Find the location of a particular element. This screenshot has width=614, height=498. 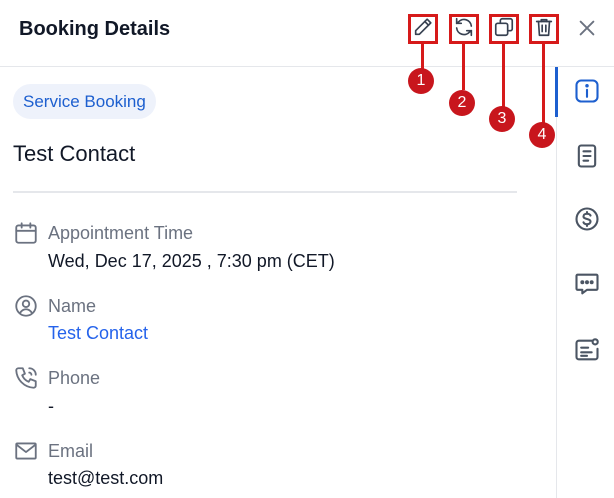

right-sidebar is located at coordinates (584, 282).